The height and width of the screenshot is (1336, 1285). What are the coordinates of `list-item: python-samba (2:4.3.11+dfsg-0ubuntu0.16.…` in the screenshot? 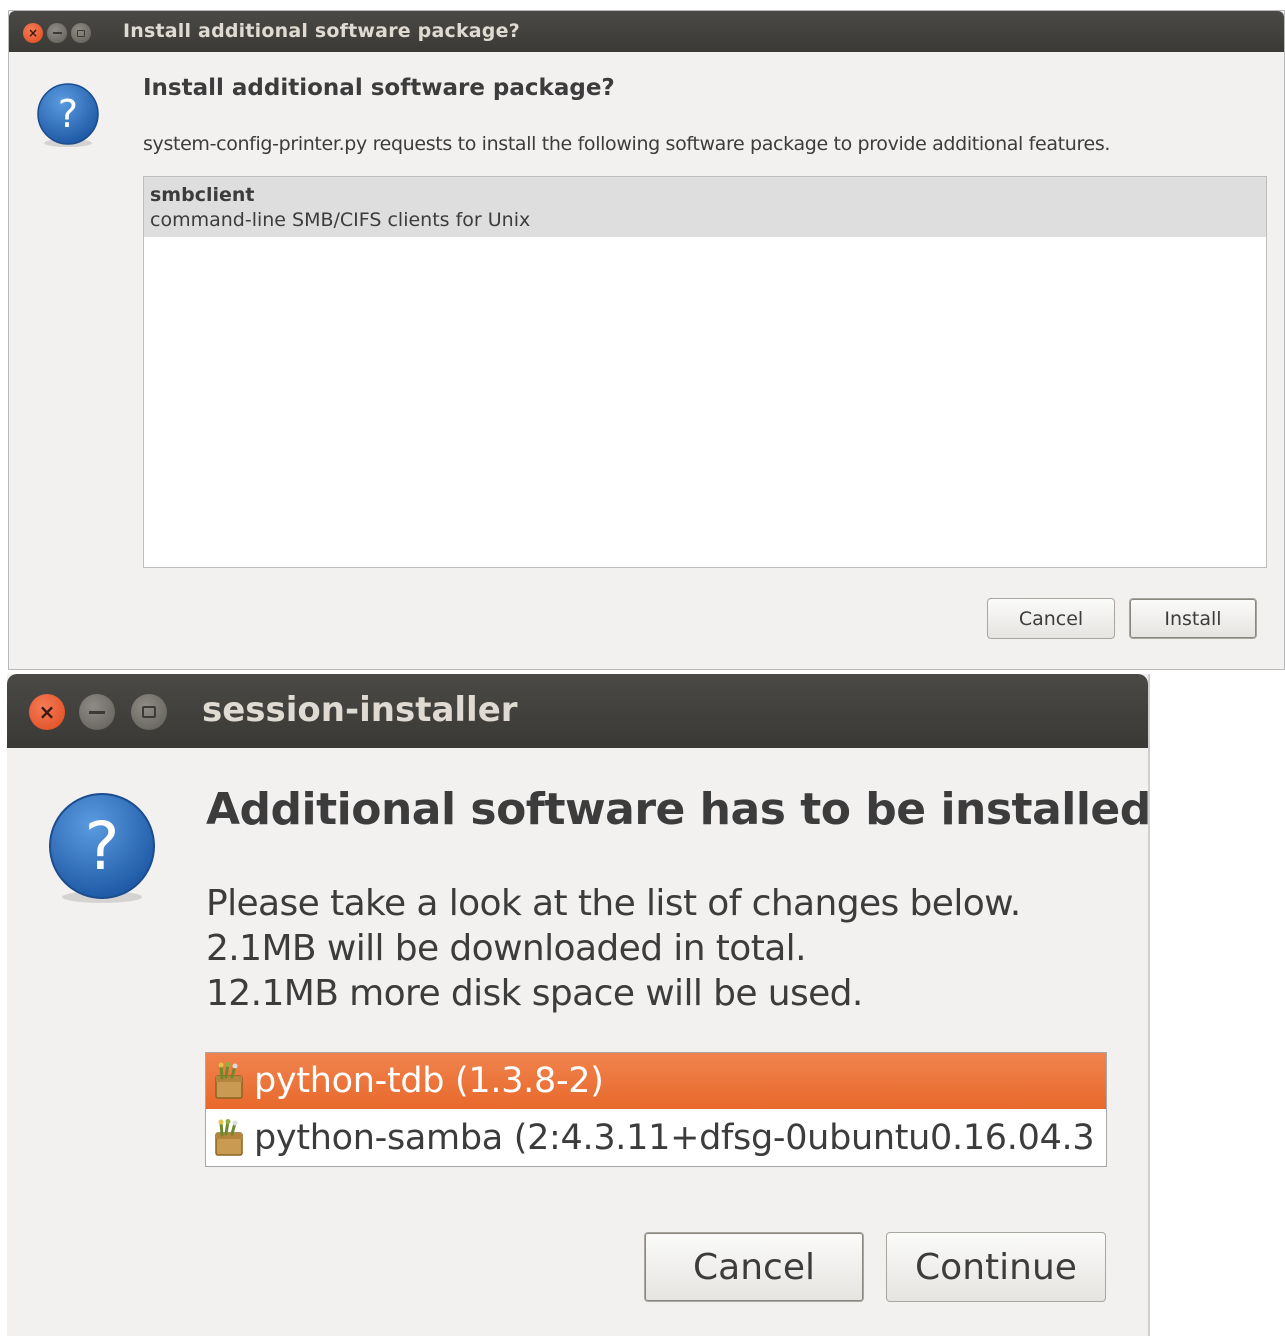 It's located at (656, 1138).